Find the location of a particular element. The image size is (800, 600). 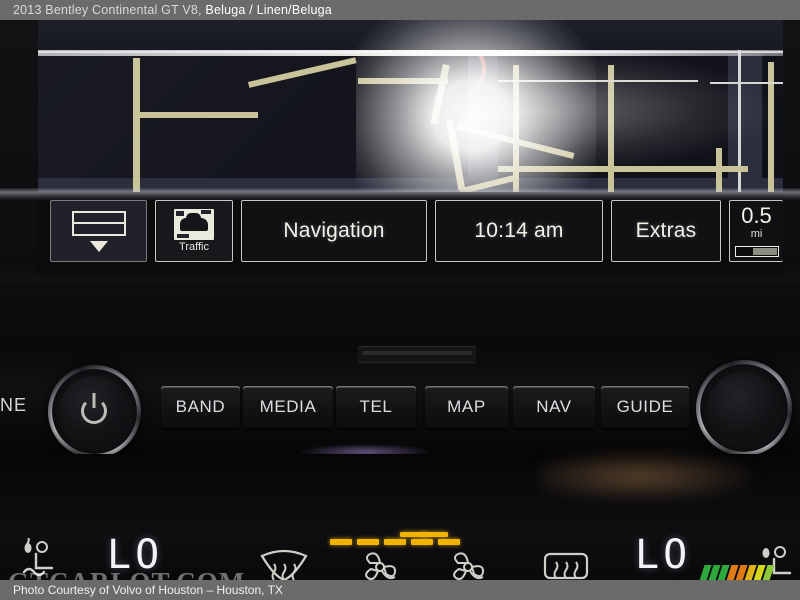

nav-navigation-label: Navigation is located at coordinates (334, 230).